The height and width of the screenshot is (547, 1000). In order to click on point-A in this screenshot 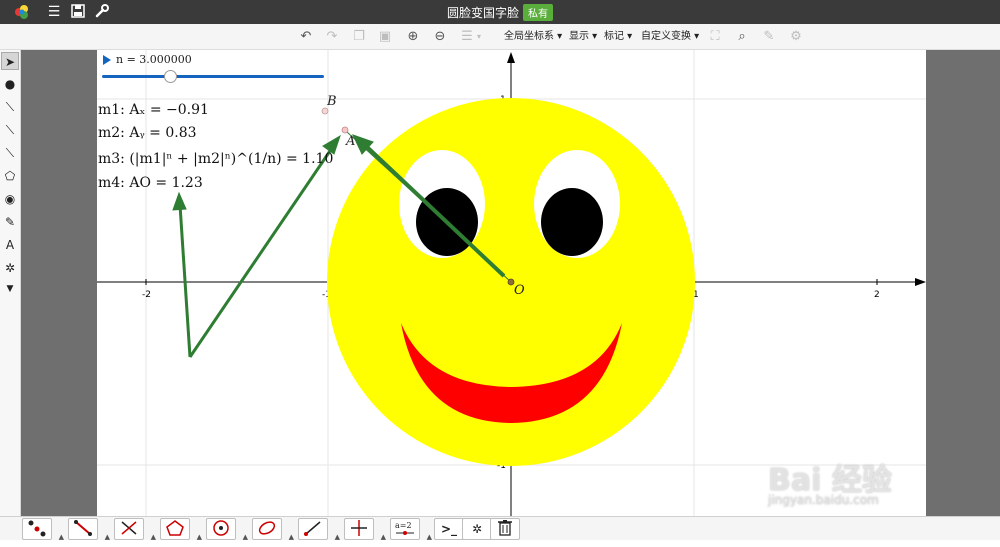, I will do `click(345, 130)`.